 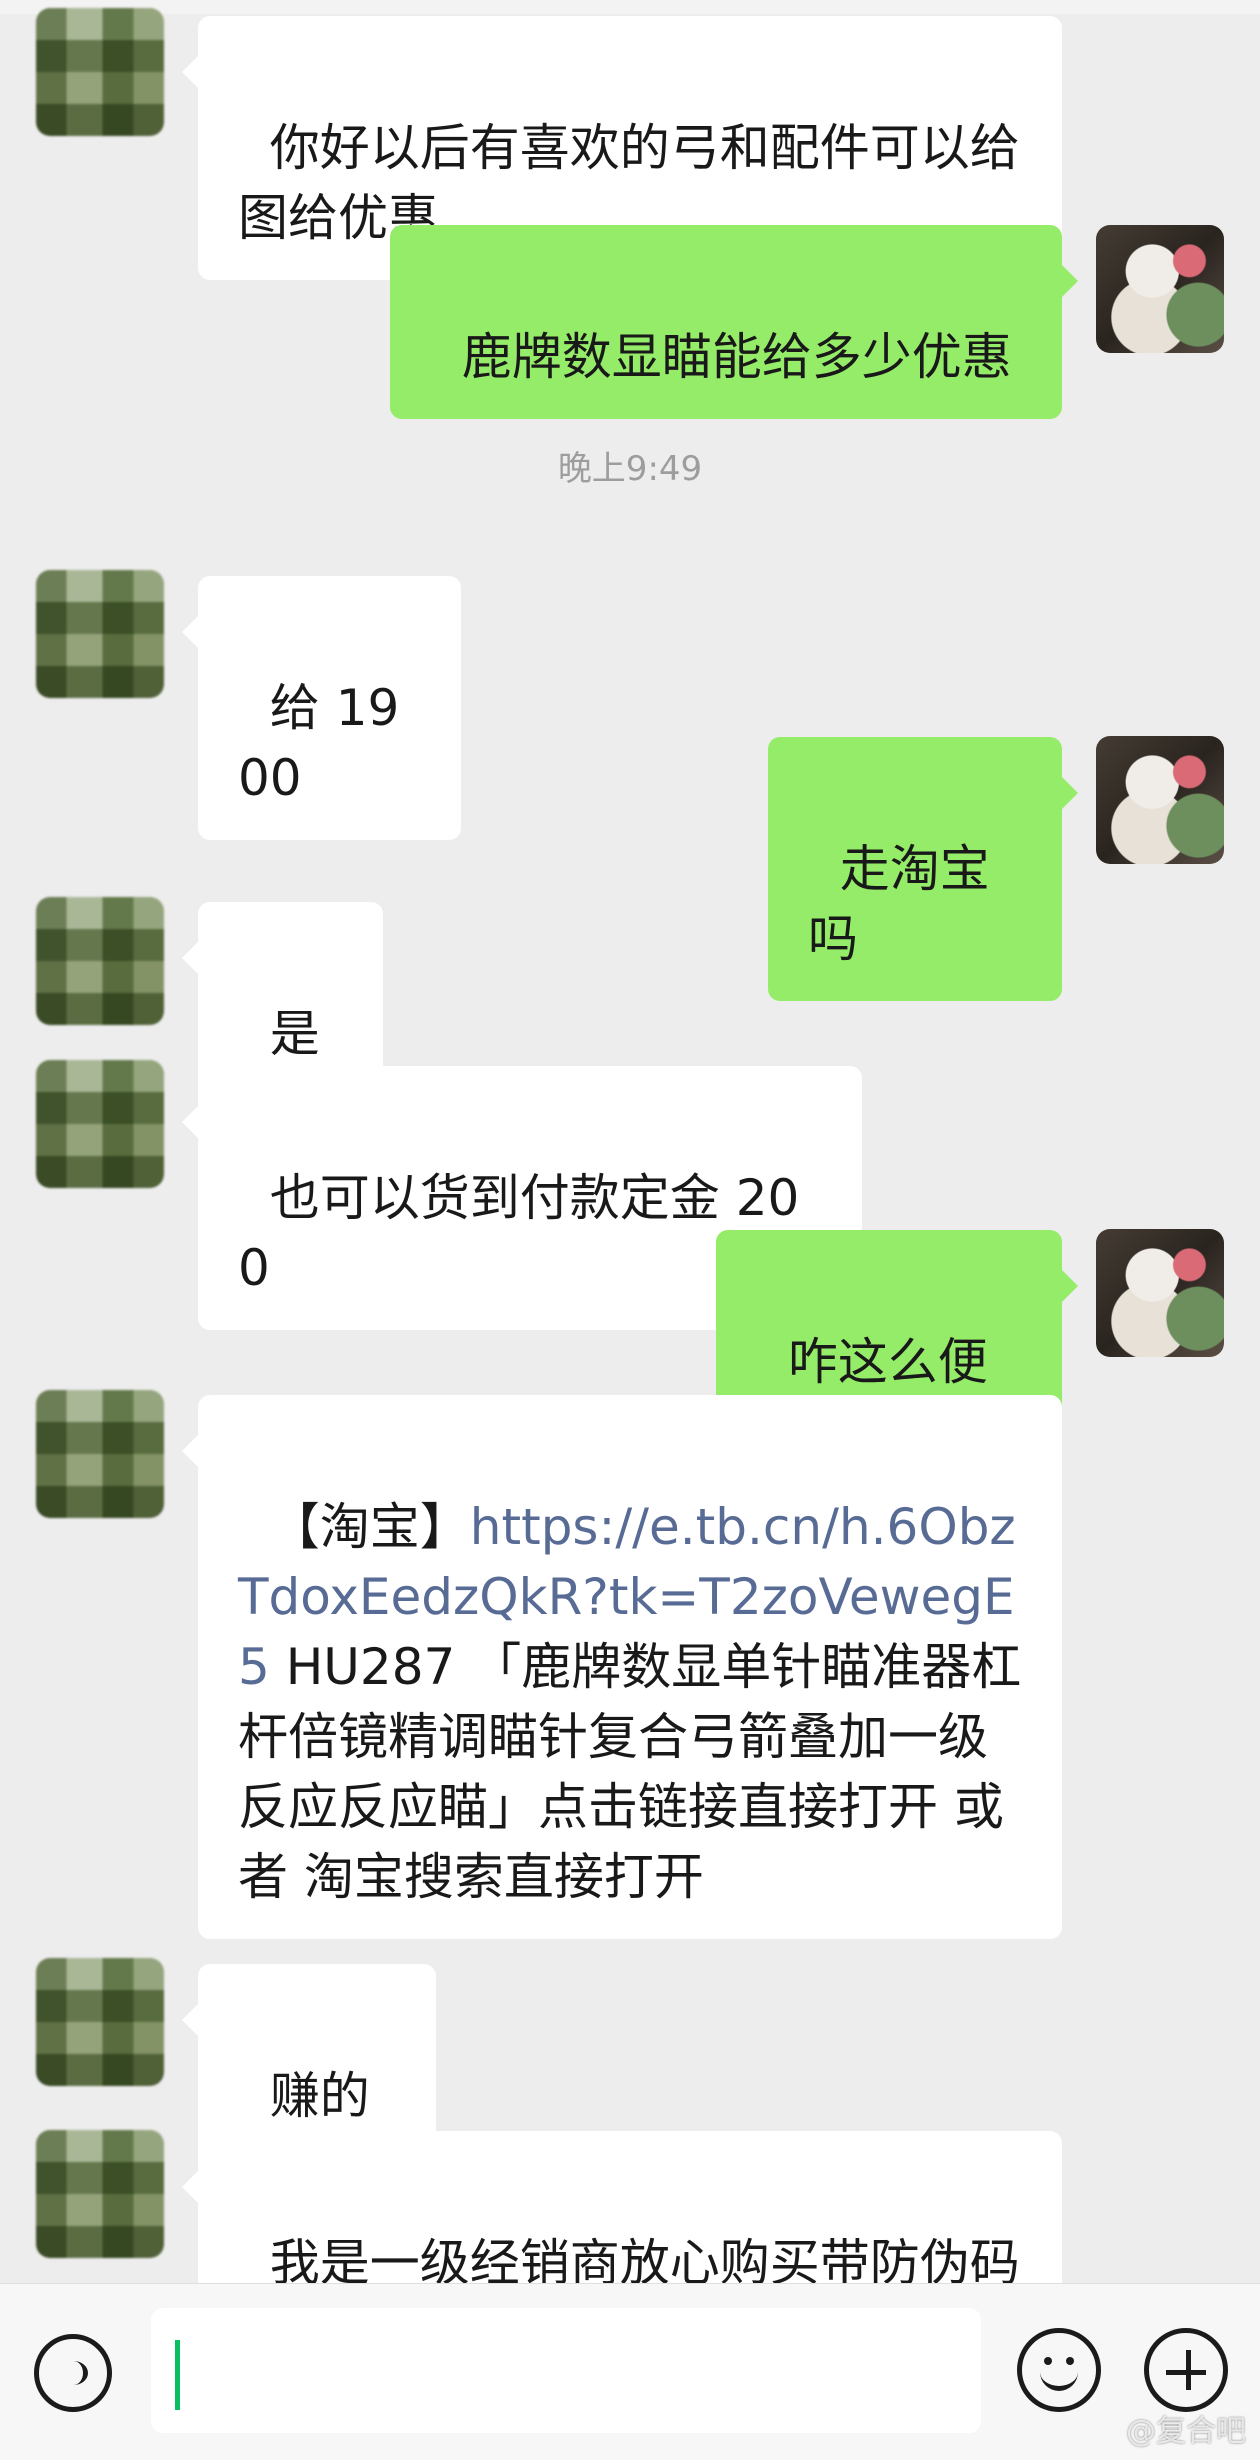 What do you see at coordinates (1048, 2361) in the screenshot?
I see `emoji-eye-left` at bounding box center [1048, 2361].